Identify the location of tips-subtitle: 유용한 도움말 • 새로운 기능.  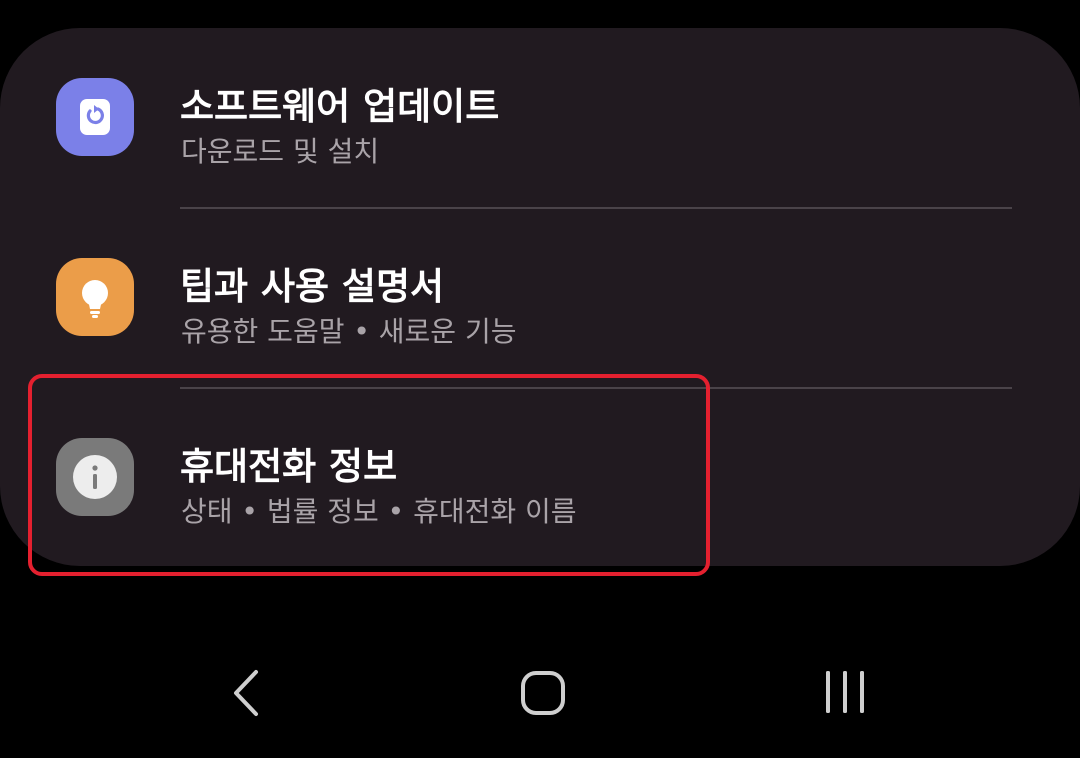
(349, 331).